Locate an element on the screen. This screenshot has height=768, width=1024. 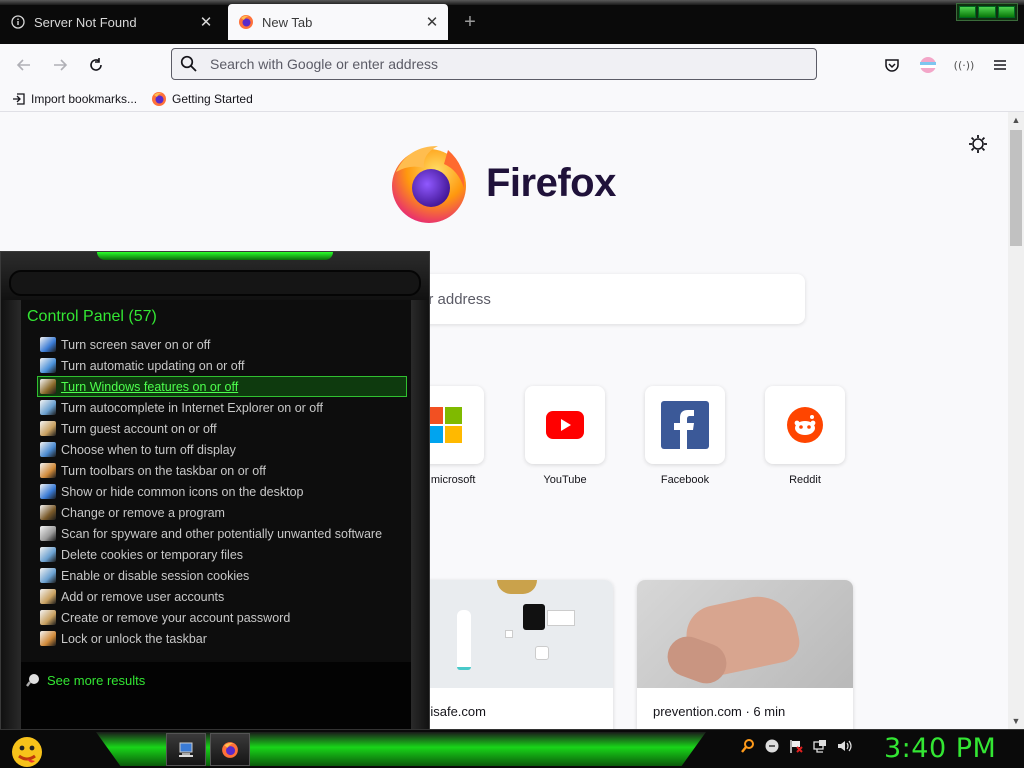
see-more-results-link: See more results is located at coordinates (85, 680).